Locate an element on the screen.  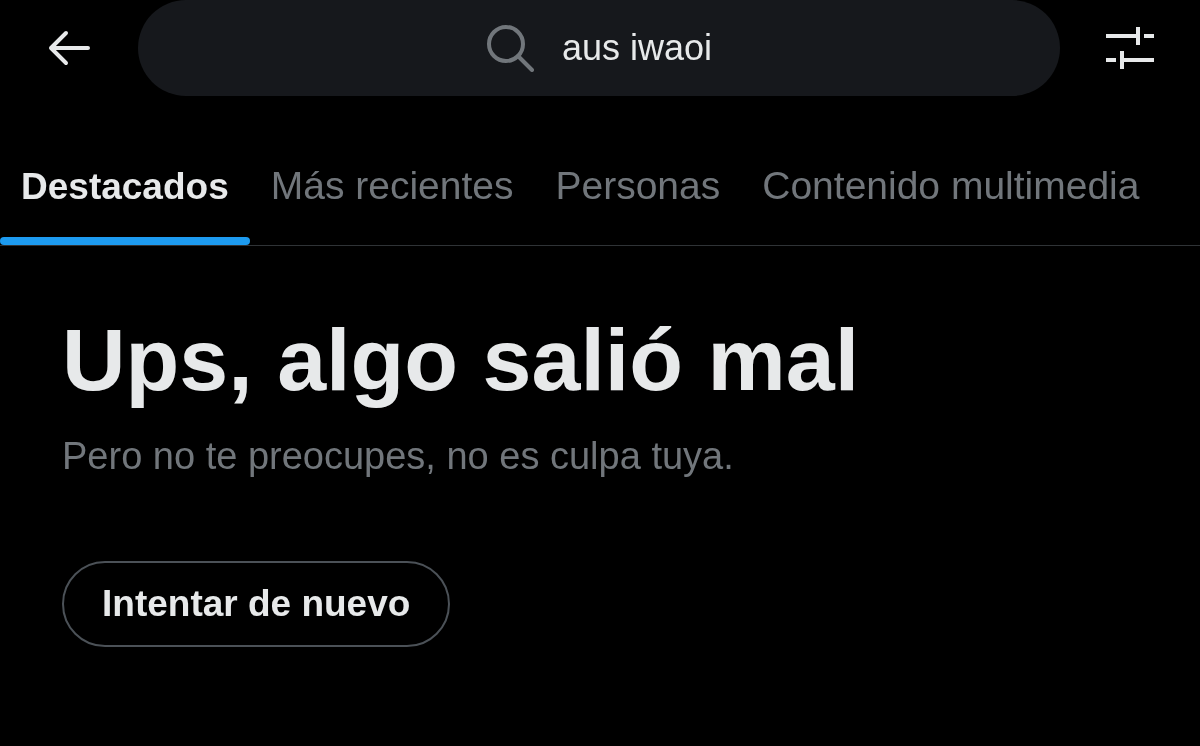
error-message: Pero no te preocupes, no es culpa tuya. is located at coordinates (398, 456).